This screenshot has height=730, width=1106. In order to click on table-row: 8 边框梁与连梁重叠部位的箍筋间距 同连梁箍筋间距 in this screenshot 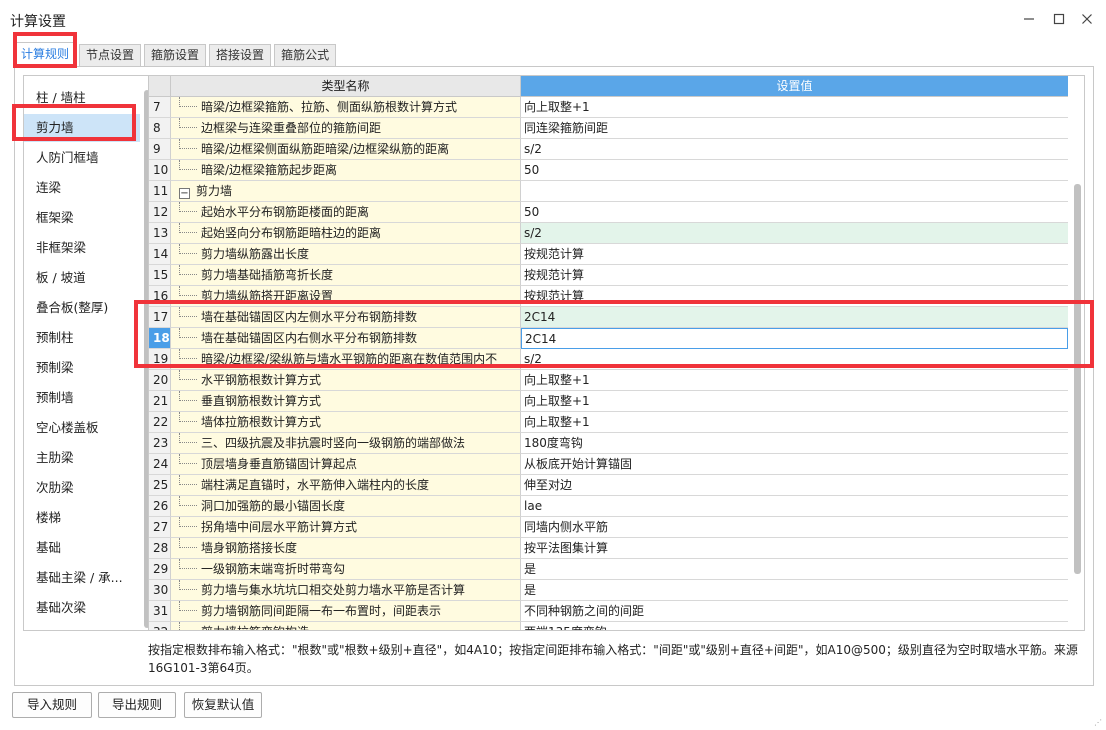, I will do `click(608, 128)`.